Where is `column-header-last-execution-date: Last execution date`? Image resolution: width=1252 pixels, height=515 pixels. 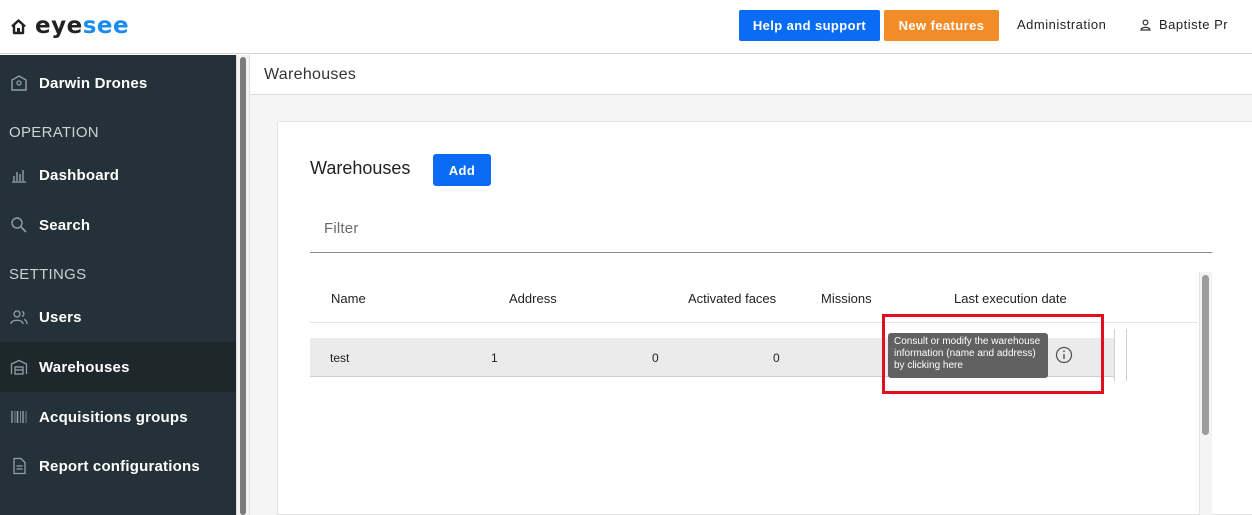
column-header-last-execution-date: Last execution date is located at coordinates (1010, 298).